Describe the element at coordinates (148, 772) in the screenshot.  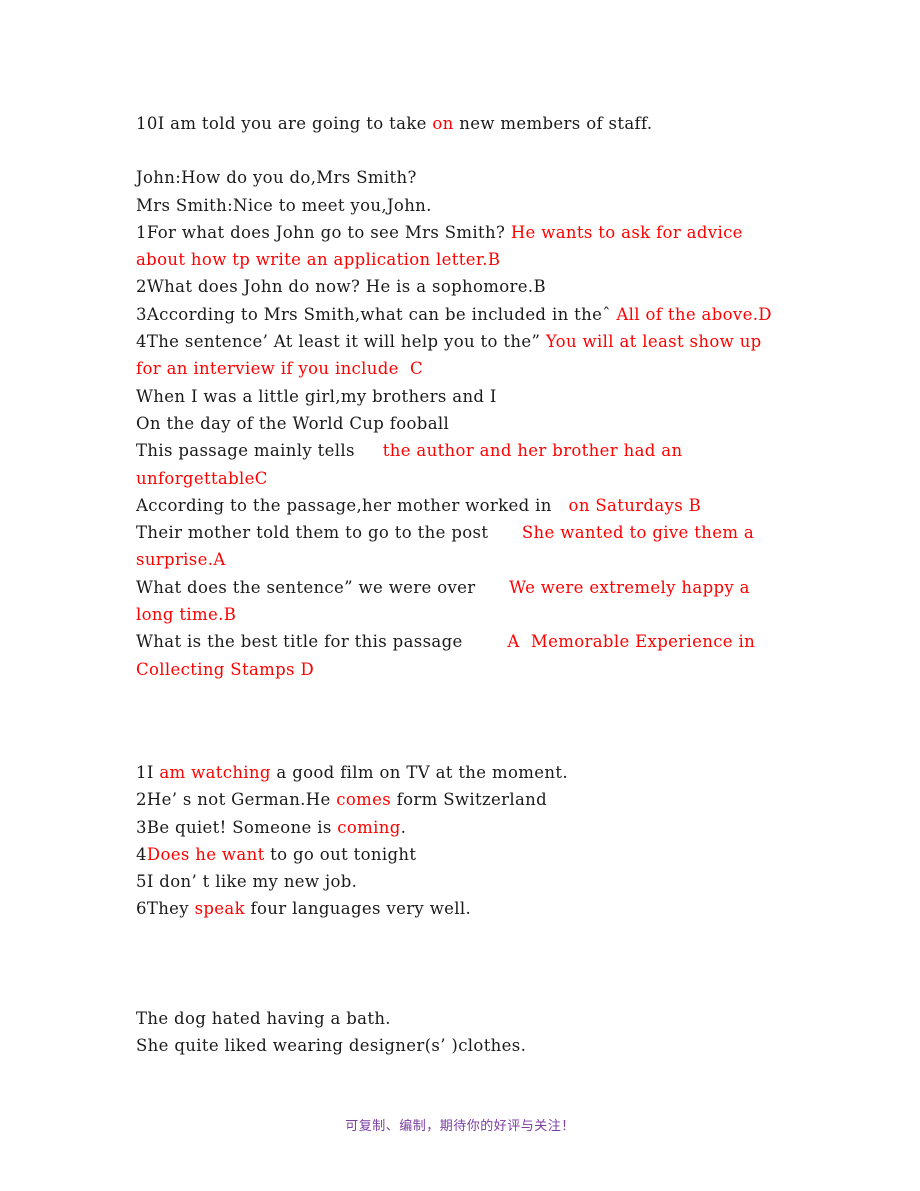
I see `question-text: 1I` at that location.